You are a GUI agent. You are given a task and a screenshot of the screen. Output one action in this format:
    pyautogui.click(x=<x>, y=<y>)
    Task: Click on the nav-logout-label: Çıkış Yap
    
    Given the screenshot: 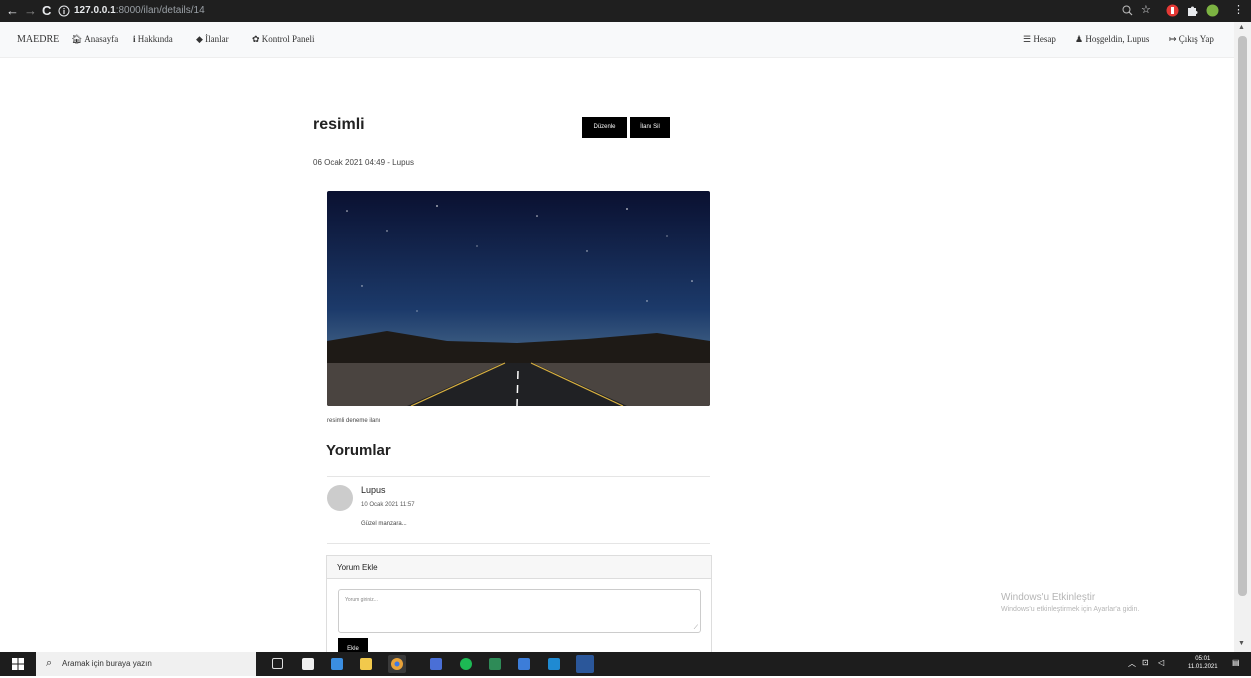 What is the action you would take?
    pyautogui.click(x=1196, y=39)
    